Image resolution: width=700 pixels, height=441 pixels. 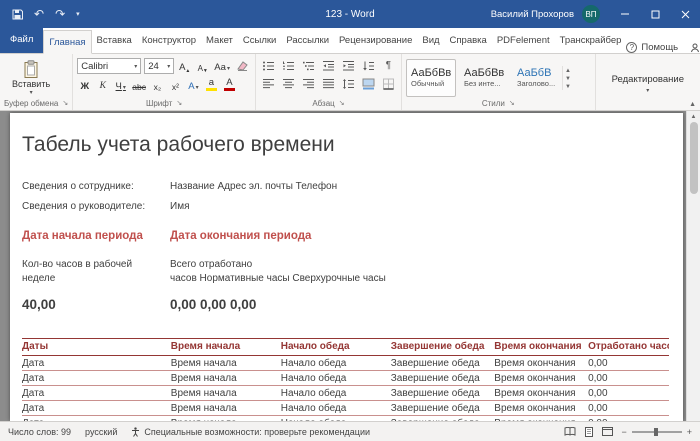 I want to click on col-header-dates: Даты, so click(x=96, y=347).